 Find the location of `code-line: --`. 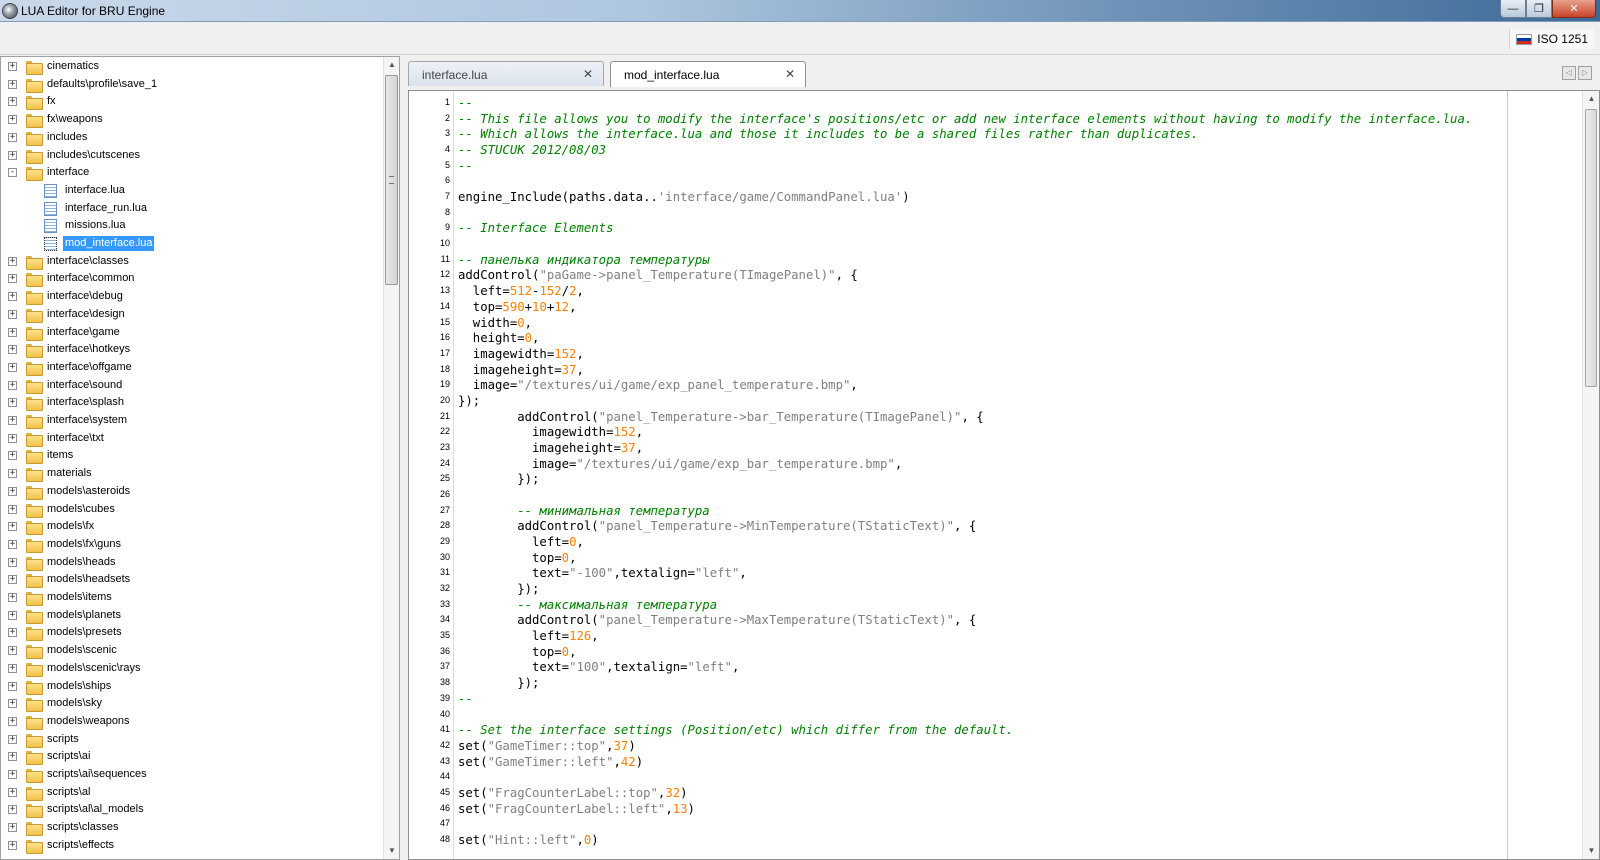

code-line: -- is located at coordinates (465, 699).